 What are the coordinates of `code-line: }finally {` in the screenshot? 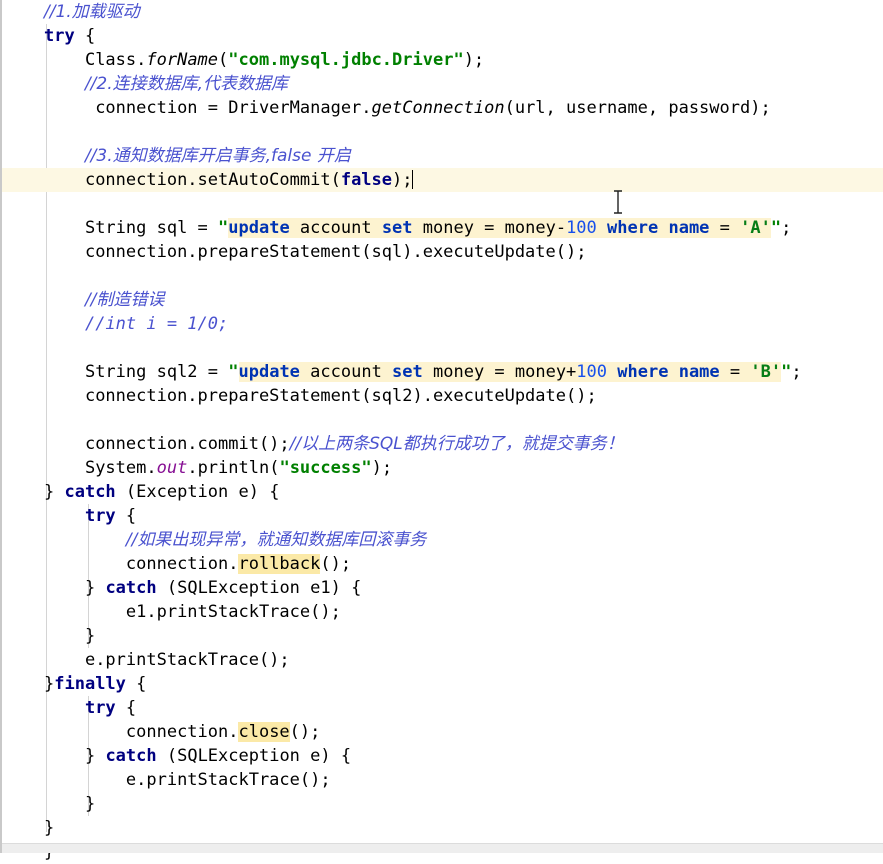 It's located at (442, 684).